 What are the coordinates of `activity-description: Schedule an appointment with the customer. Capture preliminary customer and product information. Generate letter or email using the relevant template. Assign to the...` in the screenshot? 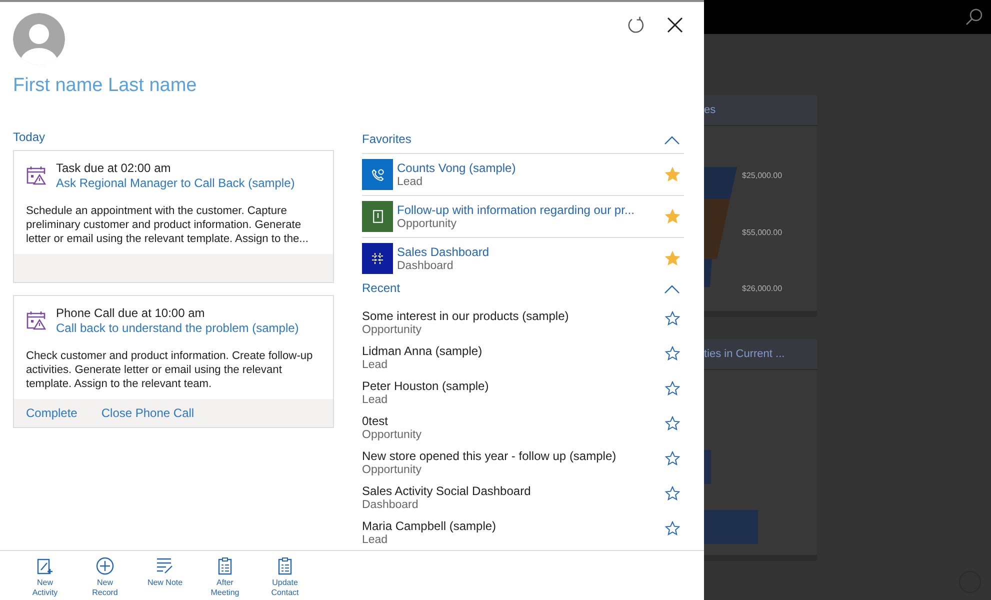 It's located at (167, 225).